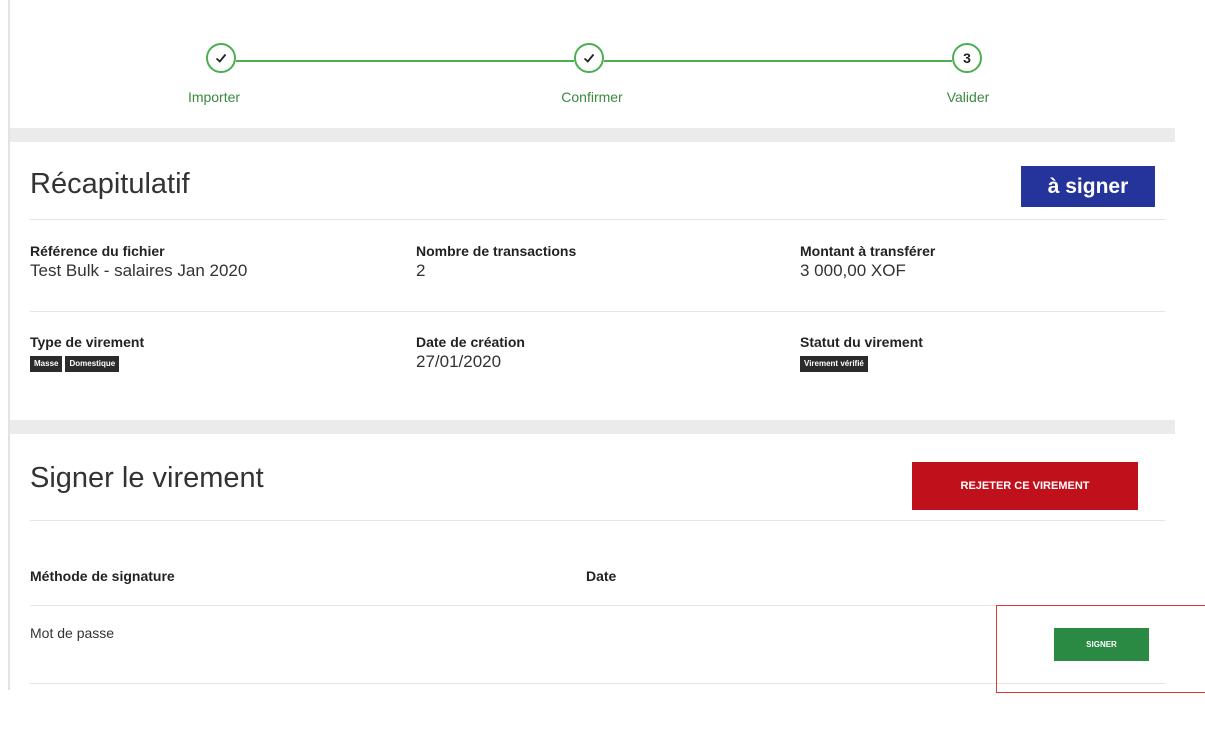  What do you see at coordinates (147, 478) in the screenshot?
I see `signing-title: Signer le virement` at bounding box center [147, 478].